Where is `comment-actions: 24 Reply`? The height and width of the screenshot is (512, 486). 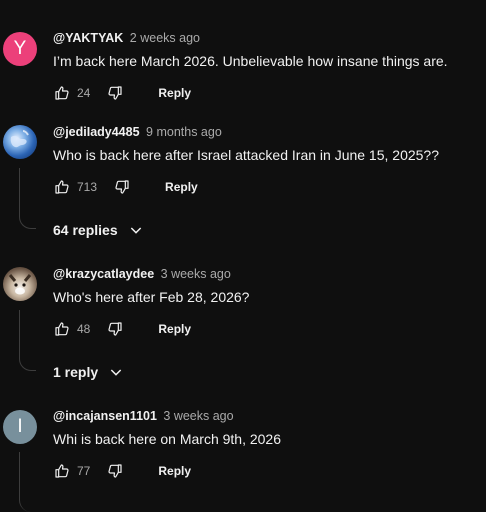
comment-actions: 24 Reply is located at coordinates (122, 93).